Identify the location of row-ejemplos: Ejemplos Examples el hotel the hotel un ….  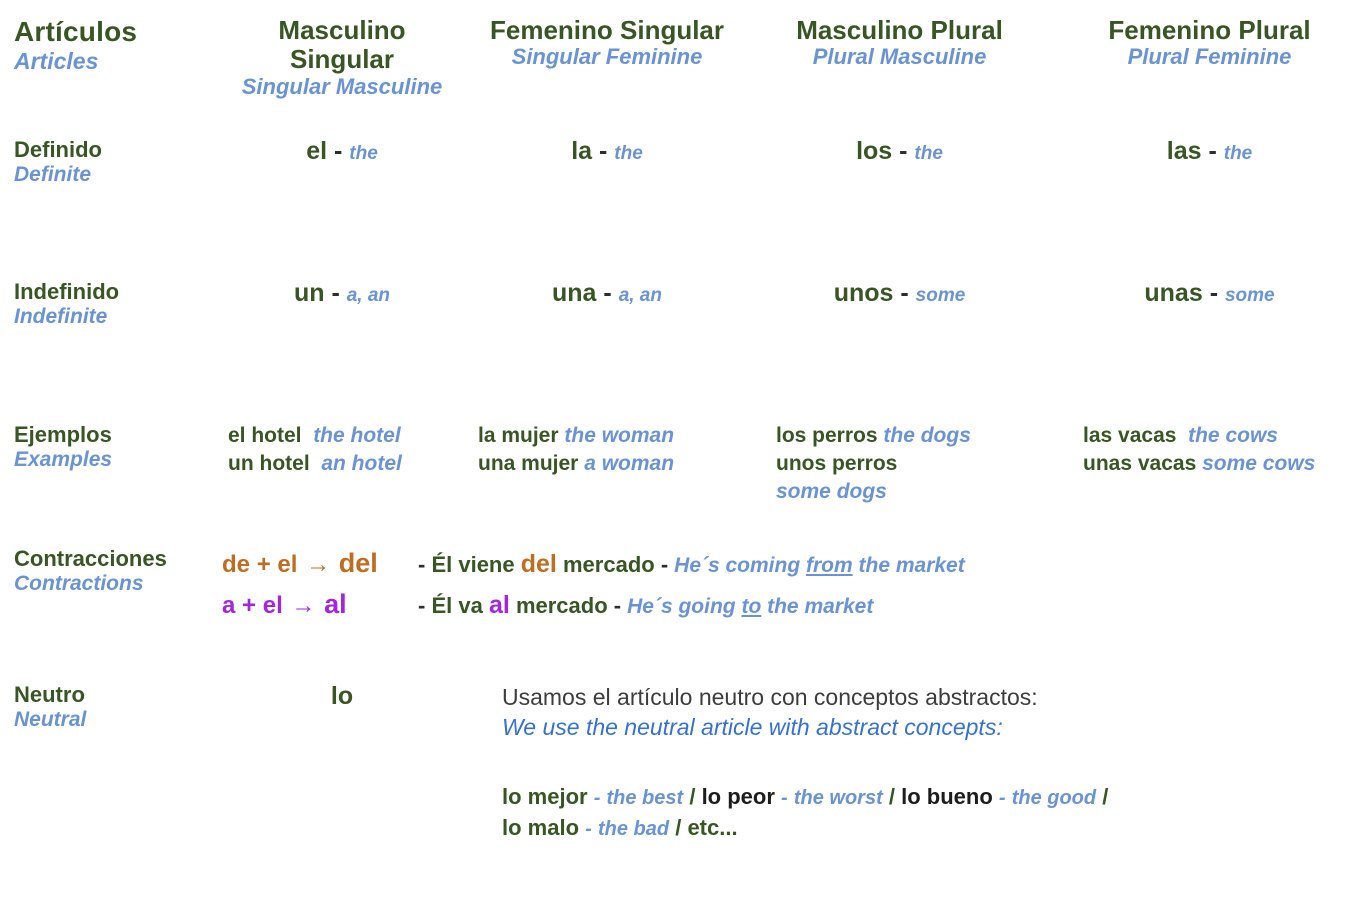
(686, 464).